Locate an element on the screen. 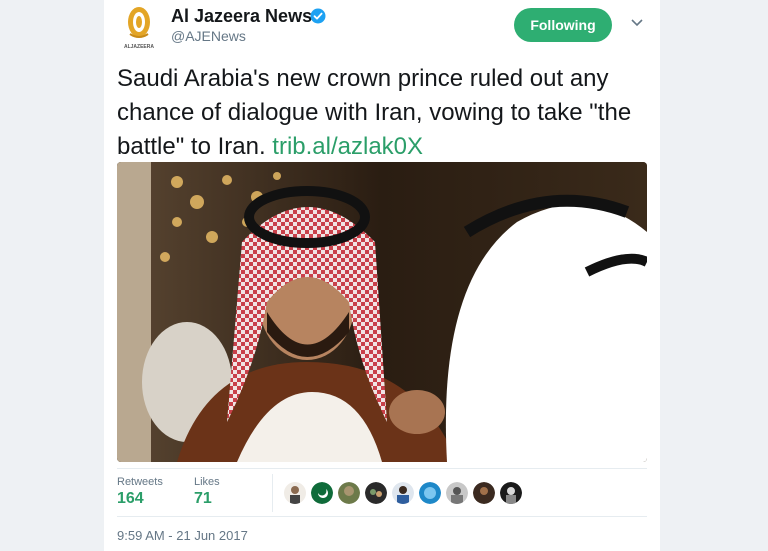  retweets-count: 164 is located at coordinates (130, 499).